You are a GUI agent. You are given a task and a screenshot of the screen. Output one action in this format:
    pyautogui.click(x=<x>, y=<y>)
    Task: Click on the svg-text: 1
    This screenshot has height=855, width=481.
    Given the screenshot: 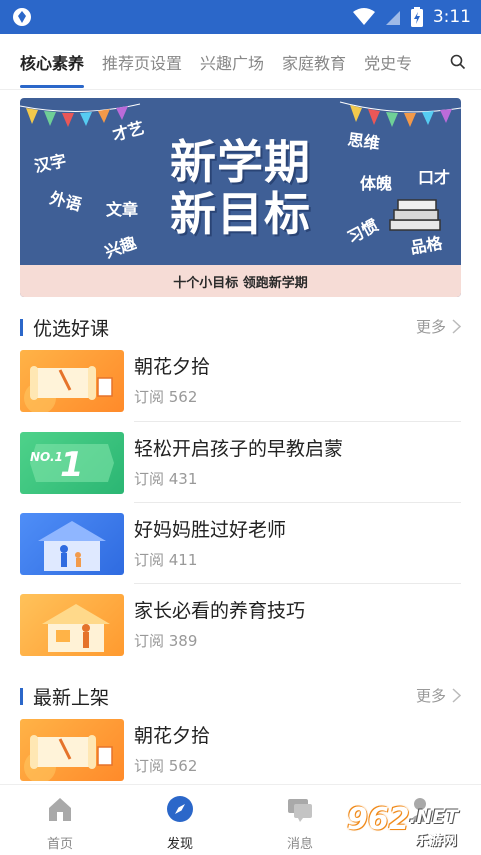 What is the action you would take?
    pyautogui.click(x=72, y=465)
    